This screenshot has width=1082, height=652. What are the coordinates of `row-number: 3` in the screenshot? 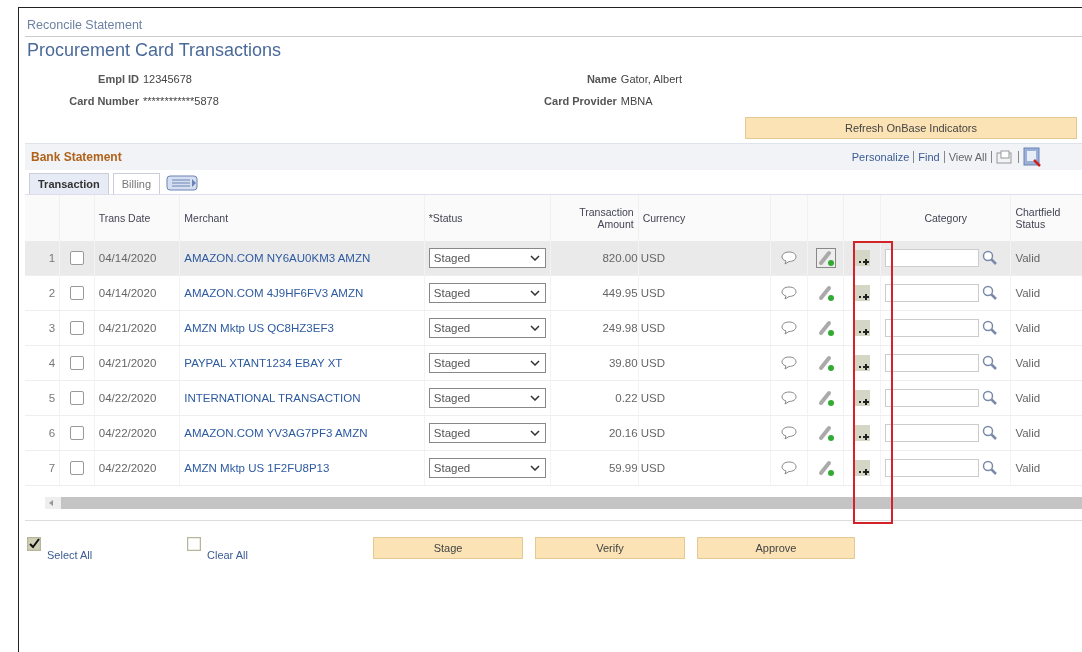 It's located at (42, 328).